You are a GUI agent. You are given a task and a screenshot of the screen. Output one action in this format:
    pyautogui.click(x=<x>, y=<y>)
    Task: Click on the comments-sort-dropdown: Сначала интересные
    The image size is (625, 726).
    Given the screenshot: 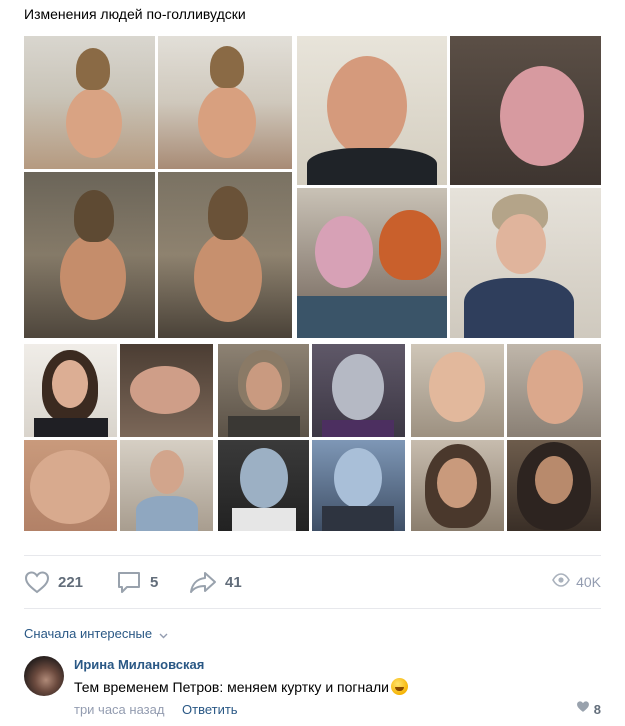 What is the action you would take?
    pyautogui.click(x=96, y=634)
    